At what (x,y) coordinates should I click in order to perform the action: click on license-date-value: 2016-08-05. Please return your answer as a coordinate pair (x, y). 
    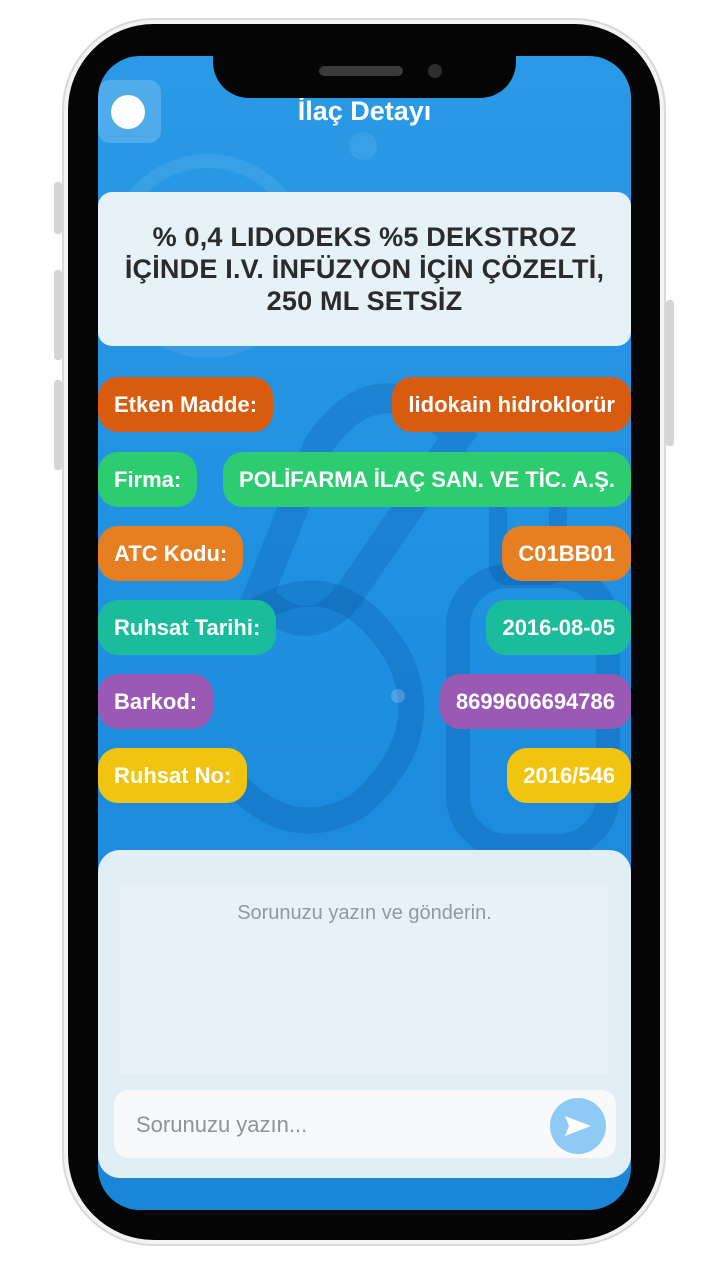
    Looking at the image, I should click on (558, 627).